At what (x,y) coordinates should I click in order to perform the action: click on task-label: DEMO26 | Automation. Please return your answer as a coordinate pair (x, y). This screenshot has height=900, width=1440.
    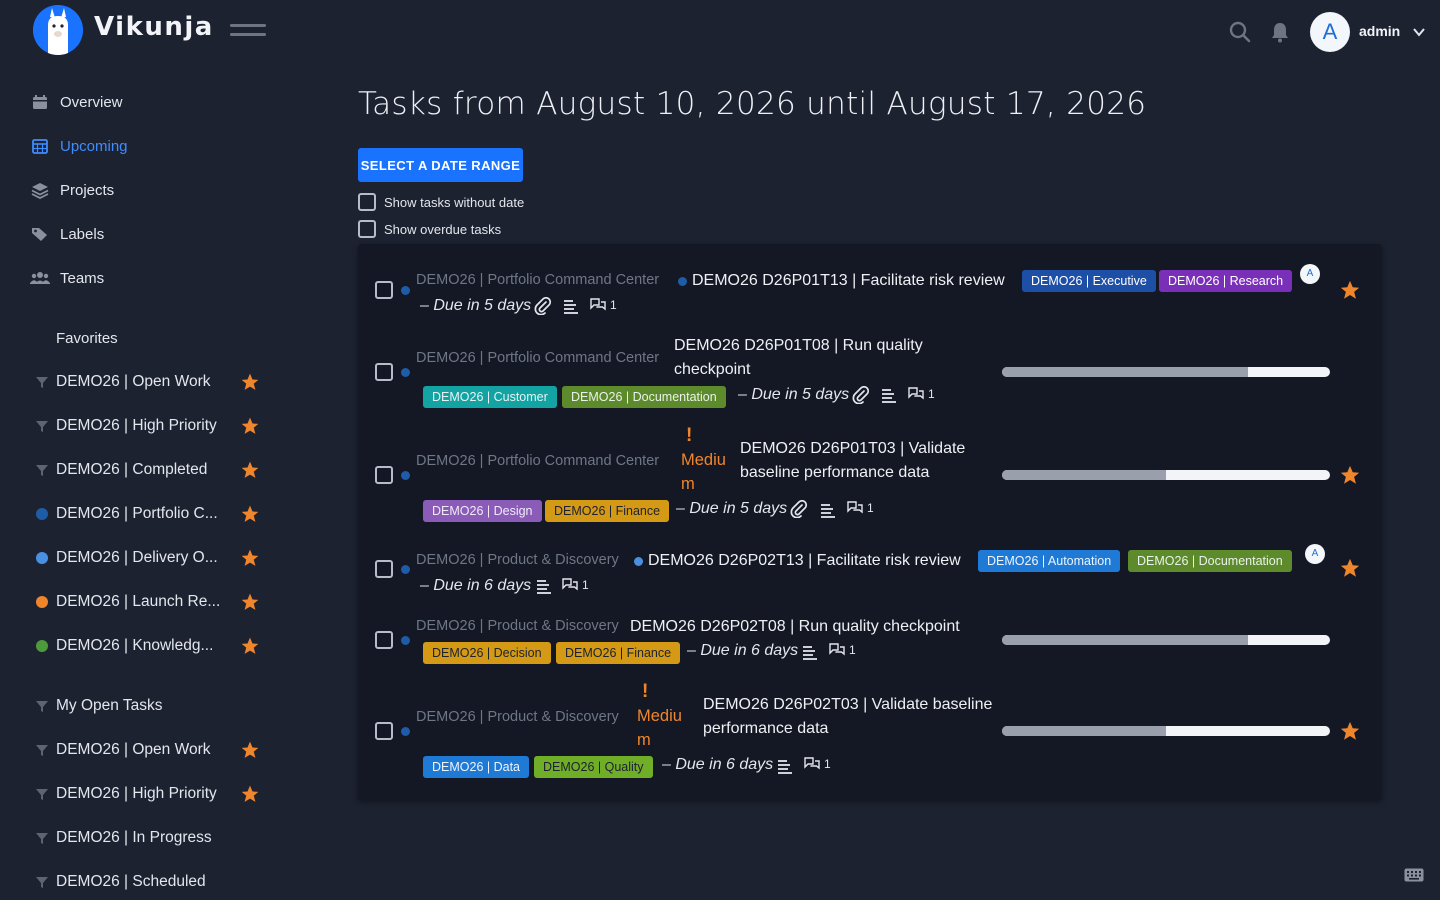
    Looking at the image, I should click on (1049, 561).